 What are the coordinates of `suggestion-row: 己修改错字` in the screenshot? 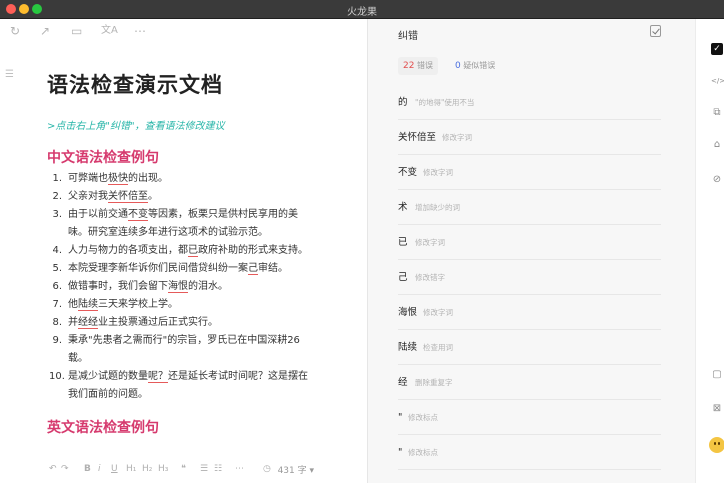 It's located at (529, 277).